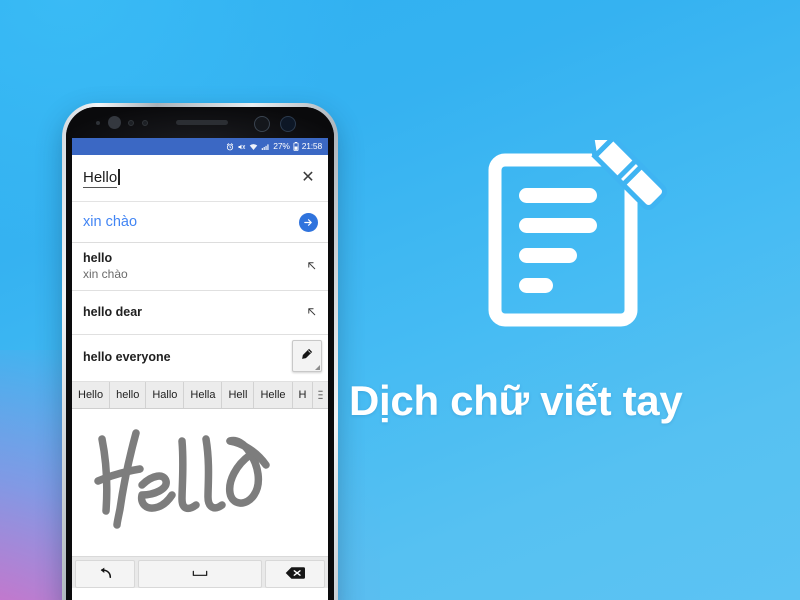 The height and width of the screenshot is (600, 800). Describe the element at coordinates (98, 123) in the screenshot. I see `led-indicator-icon` at that location.